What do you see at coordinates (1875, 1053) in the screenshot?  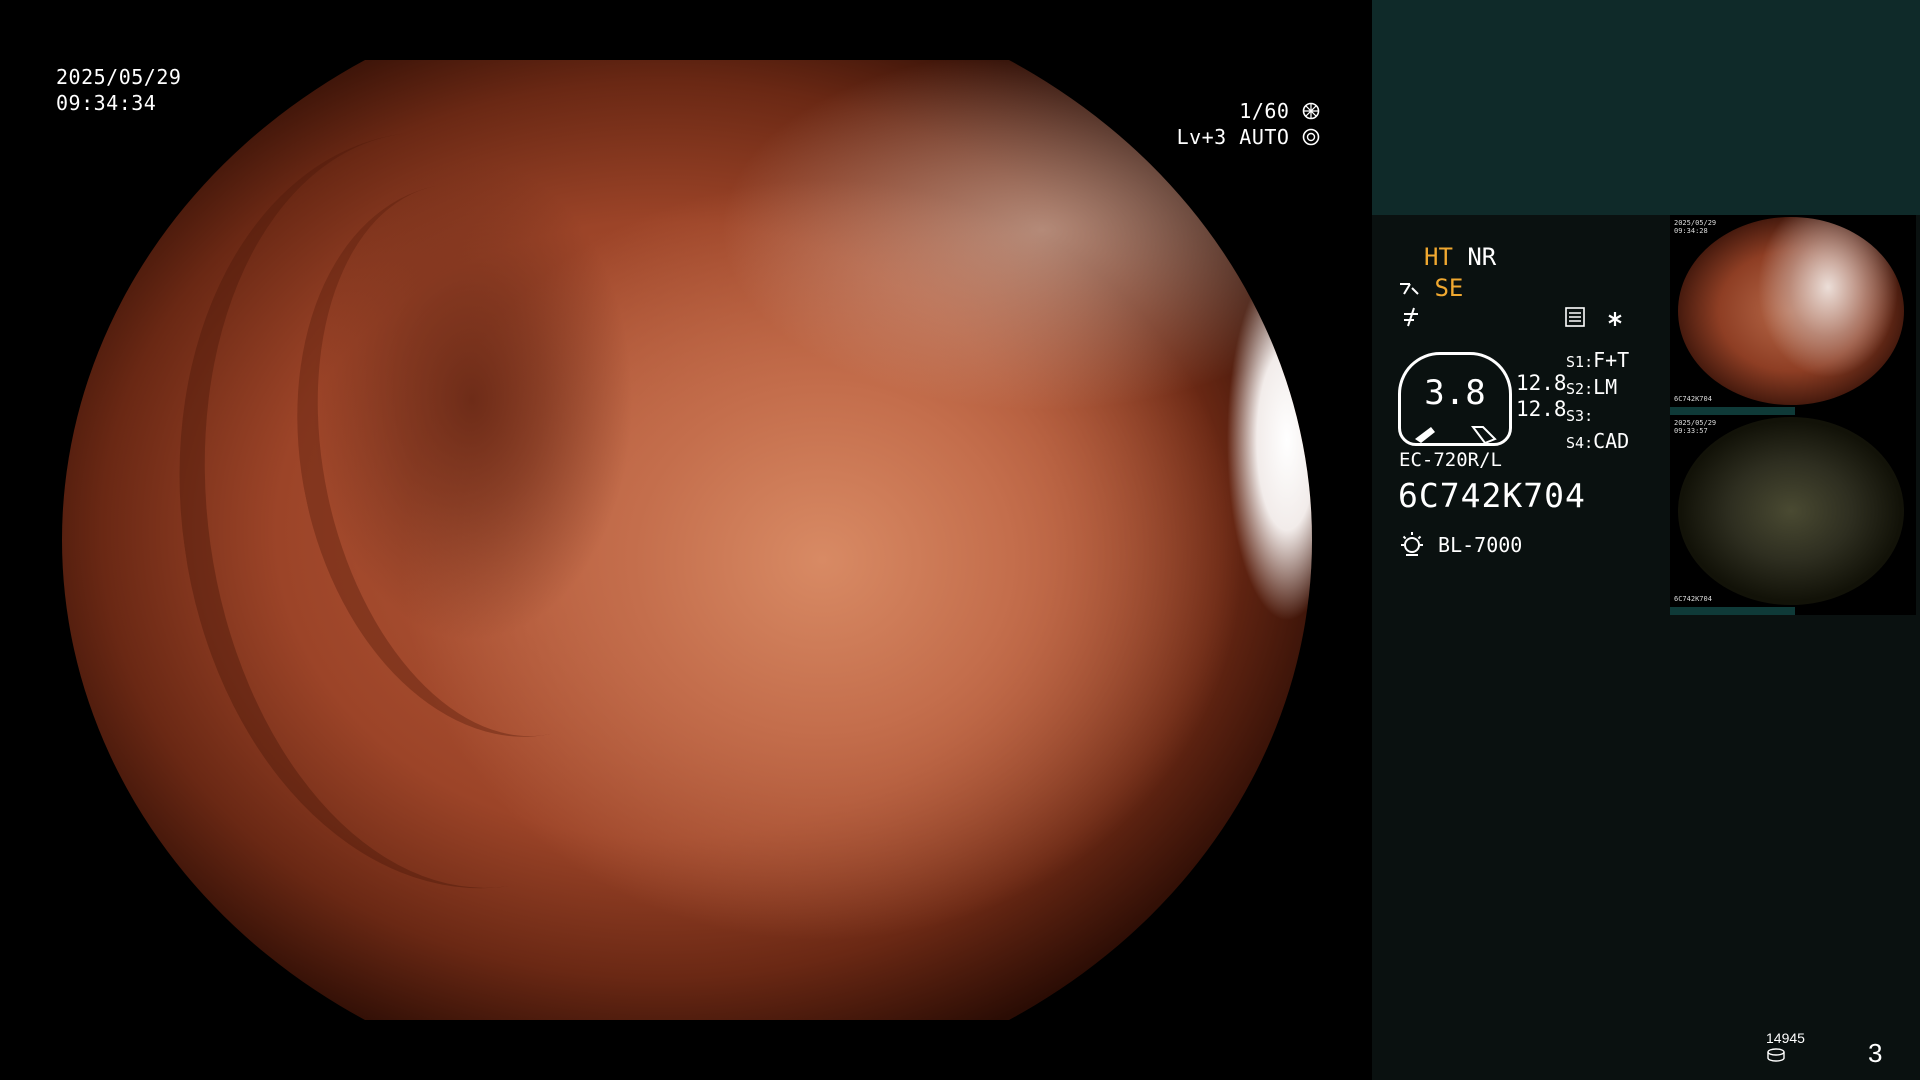 I see `page-number: 3` at bounding box center [1875, 1053].